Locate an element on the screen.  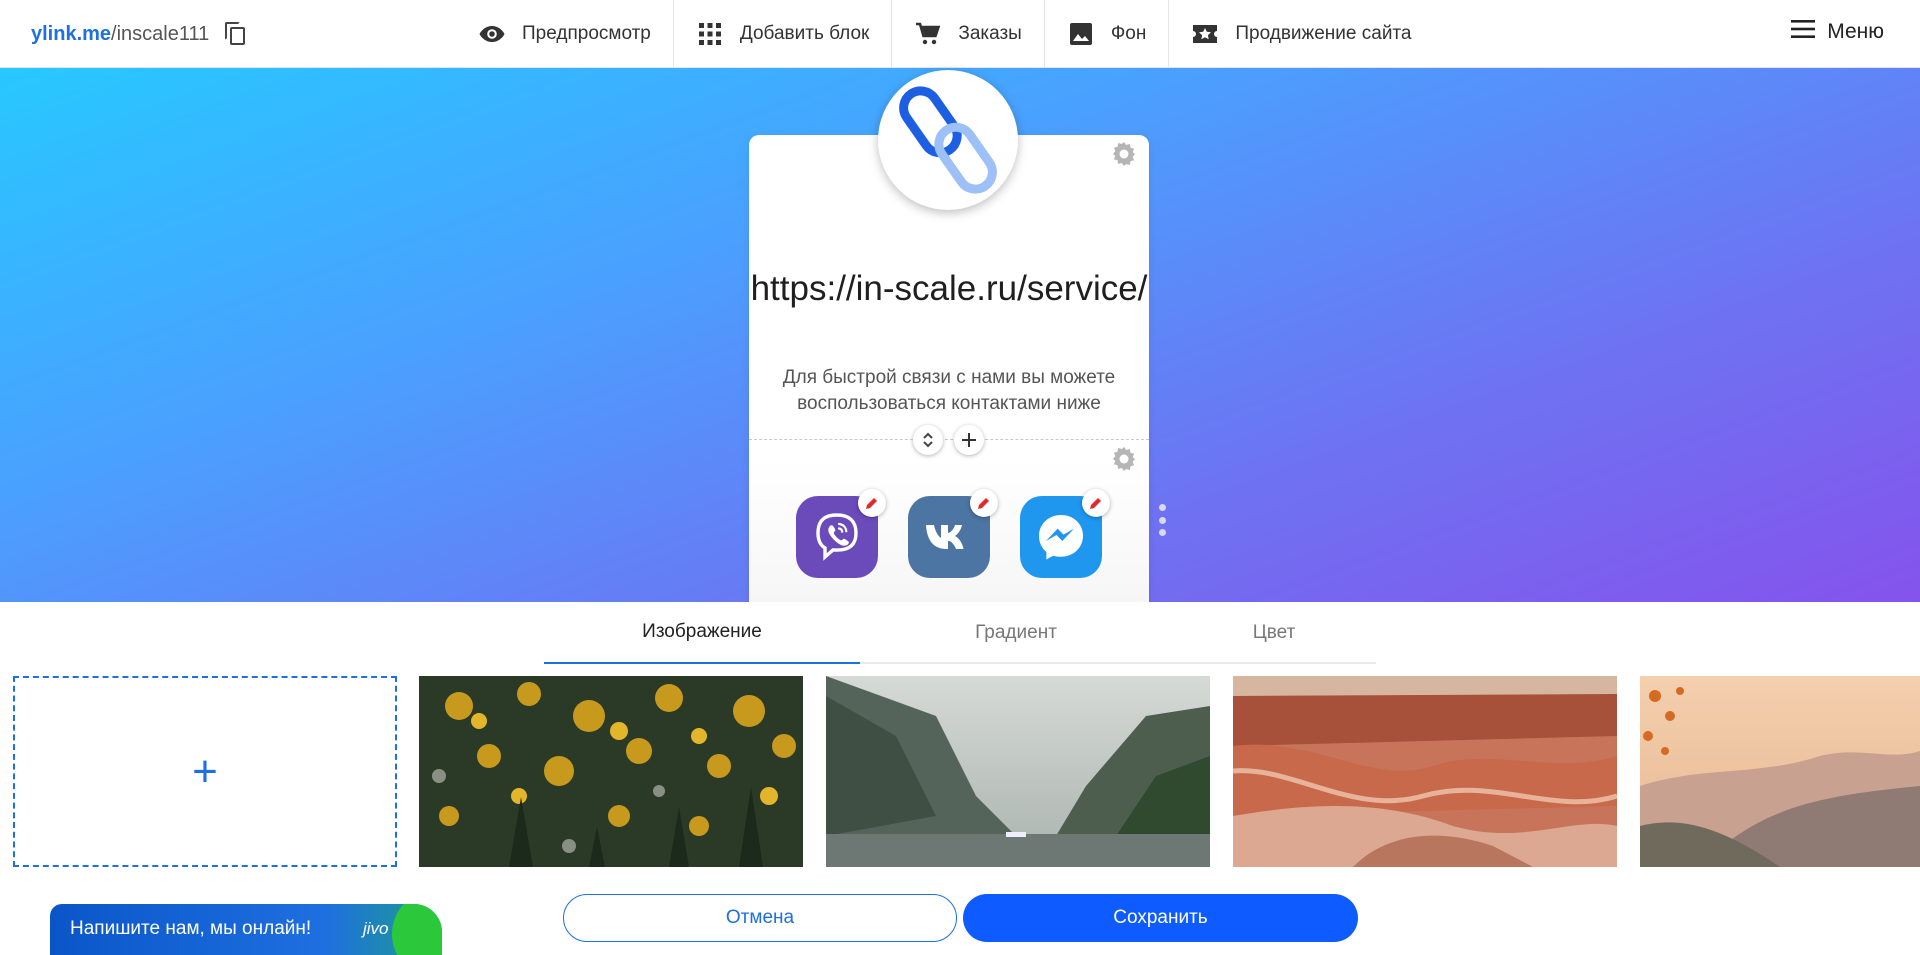
edit-messenger-button is located at coordinates (1096, 503).